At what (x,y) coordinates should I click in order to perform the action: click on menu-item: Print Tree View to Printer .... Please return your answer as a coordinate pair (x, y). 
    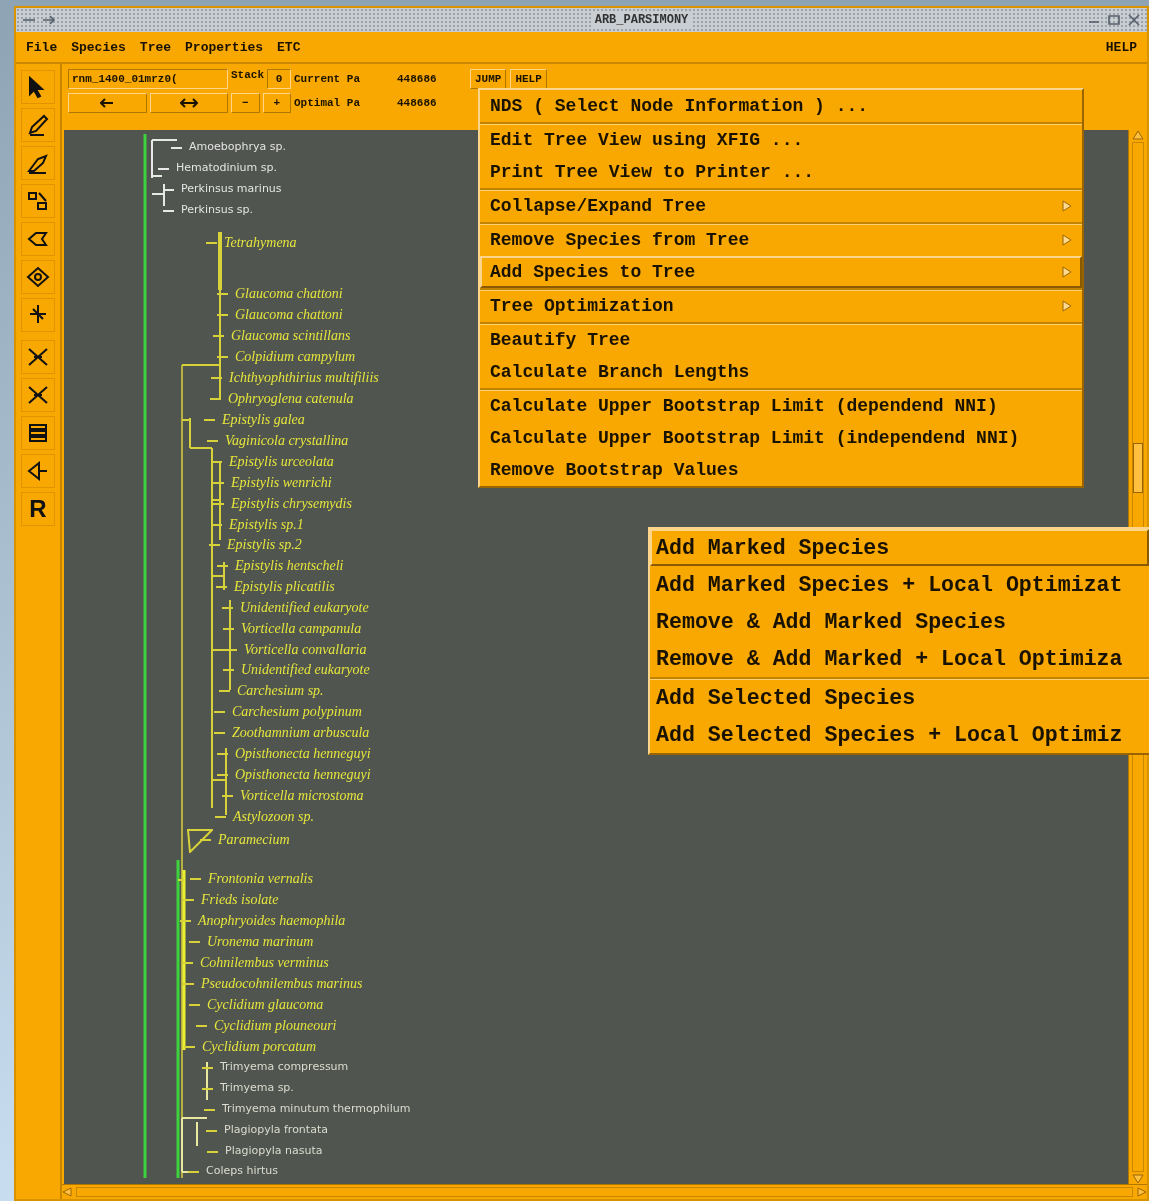
    Looking at the image, I should click on (781, 172).